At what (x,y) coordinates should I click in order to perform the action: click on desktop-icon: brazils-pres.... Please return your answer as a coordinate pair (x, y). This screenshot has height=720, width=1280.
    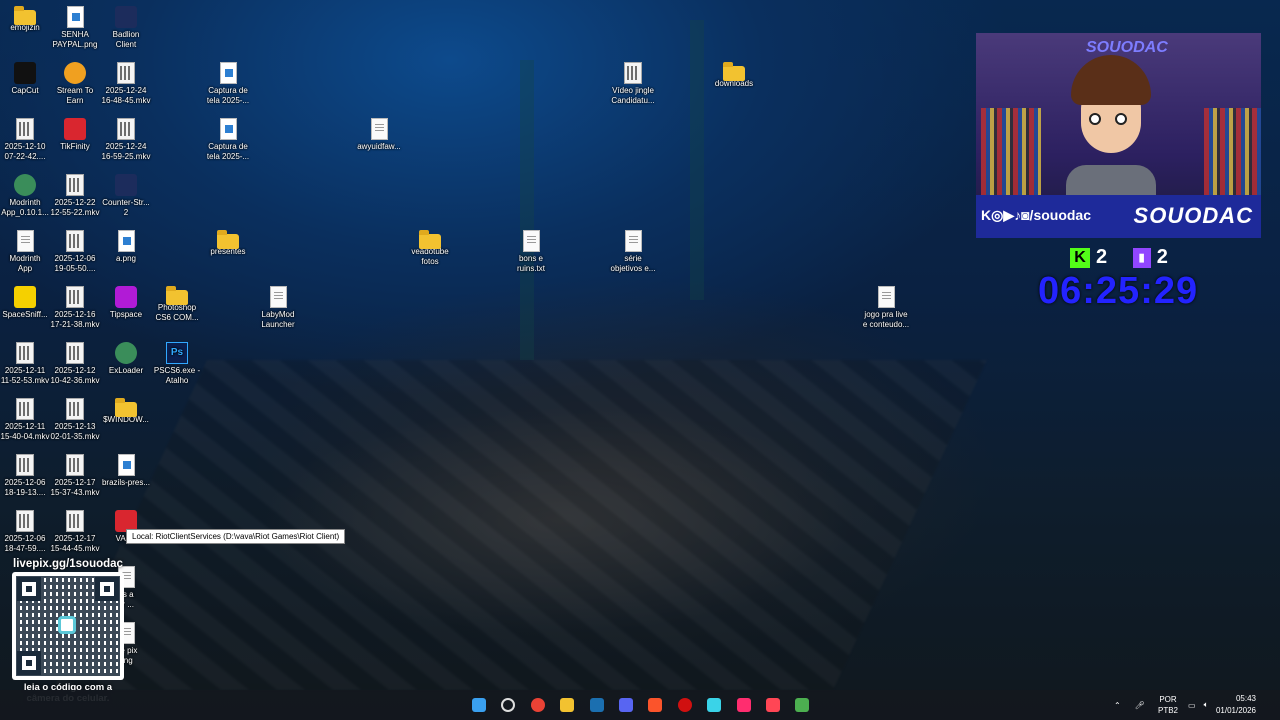
    Looking at the image, I should click on (126, 471).